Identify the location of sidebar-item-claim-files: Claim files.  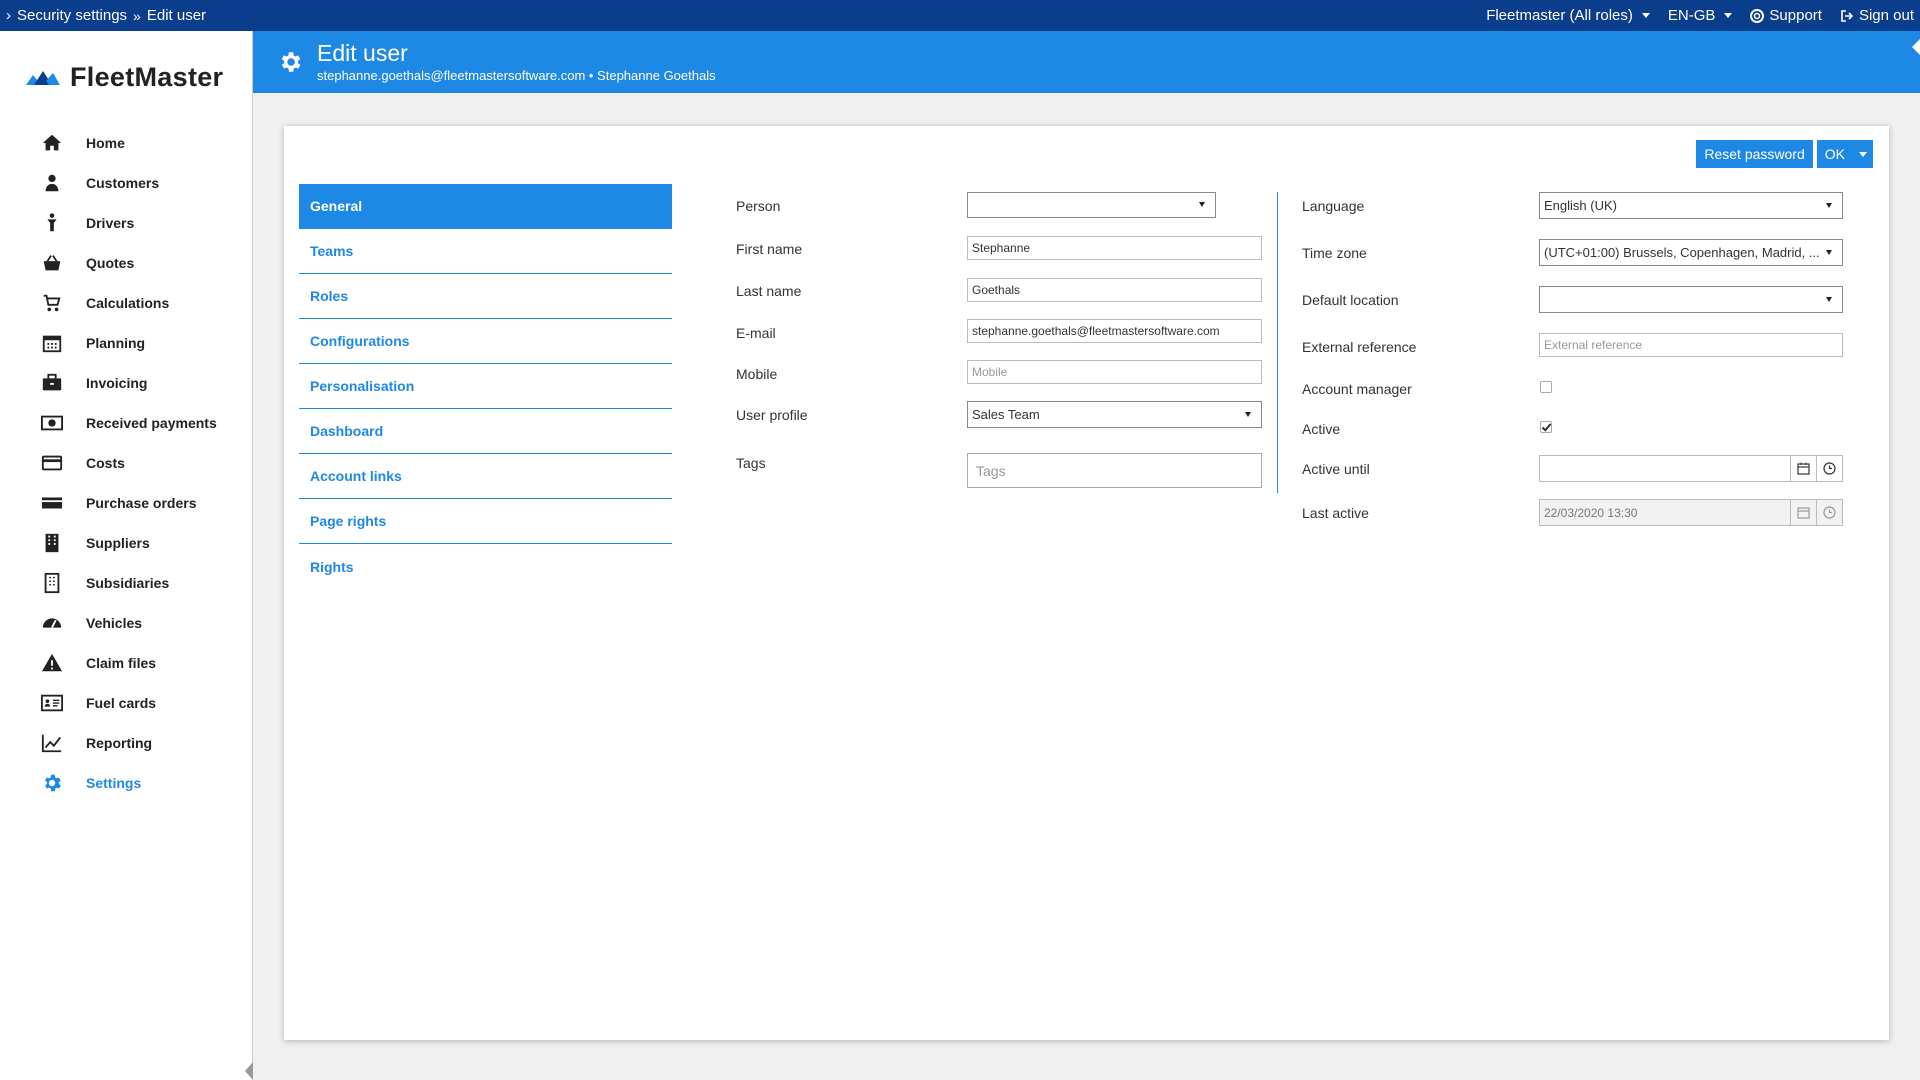
(126, 663).